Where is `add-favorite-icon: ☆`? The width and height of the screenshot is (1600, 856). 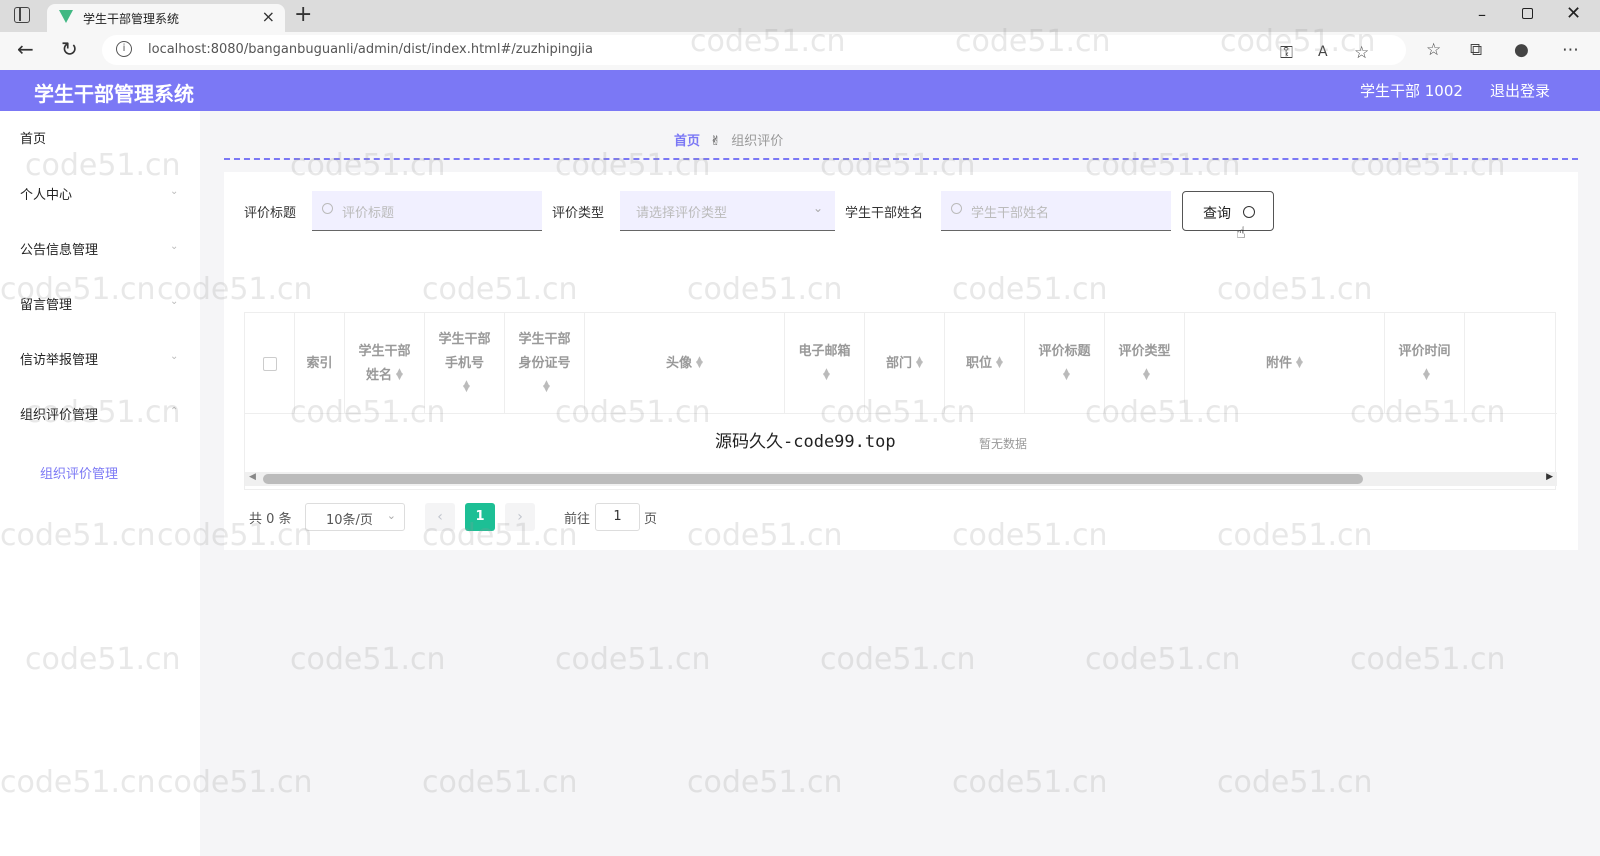 add-favorite-icon: ☆ is located at coordinates (1361, 53).